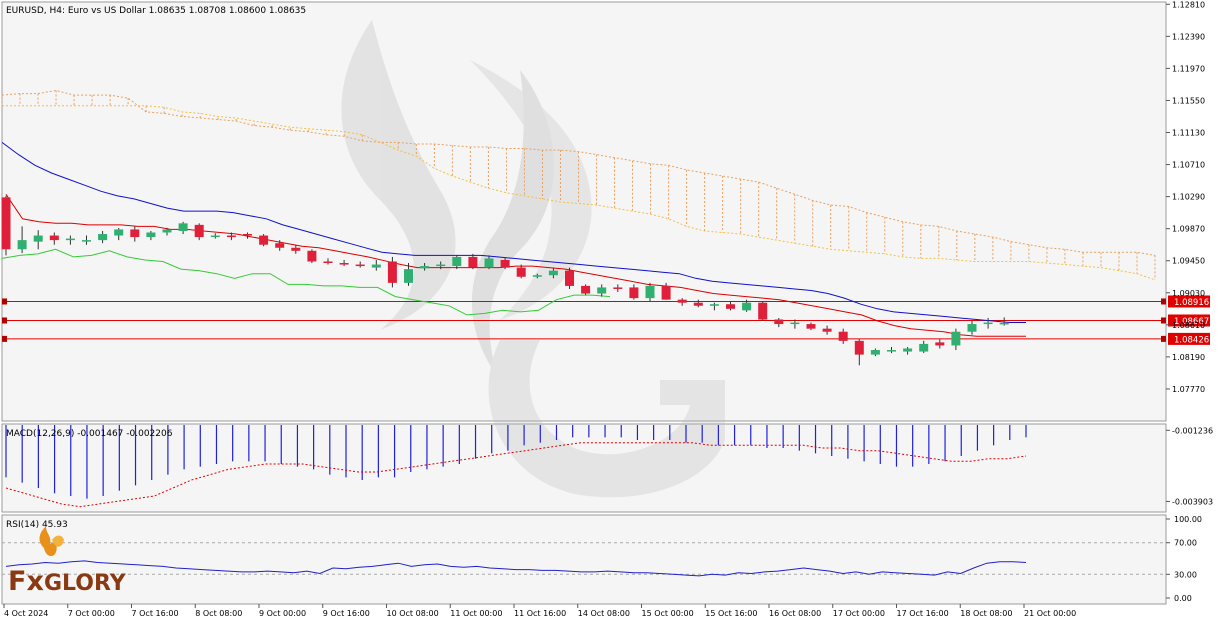 The image size is (1221, 629). What do you see at coordinates (1185, 543) in the screenshot?
I see `rsi-tick-label: 70.00` at bounding box center [1185, 543].